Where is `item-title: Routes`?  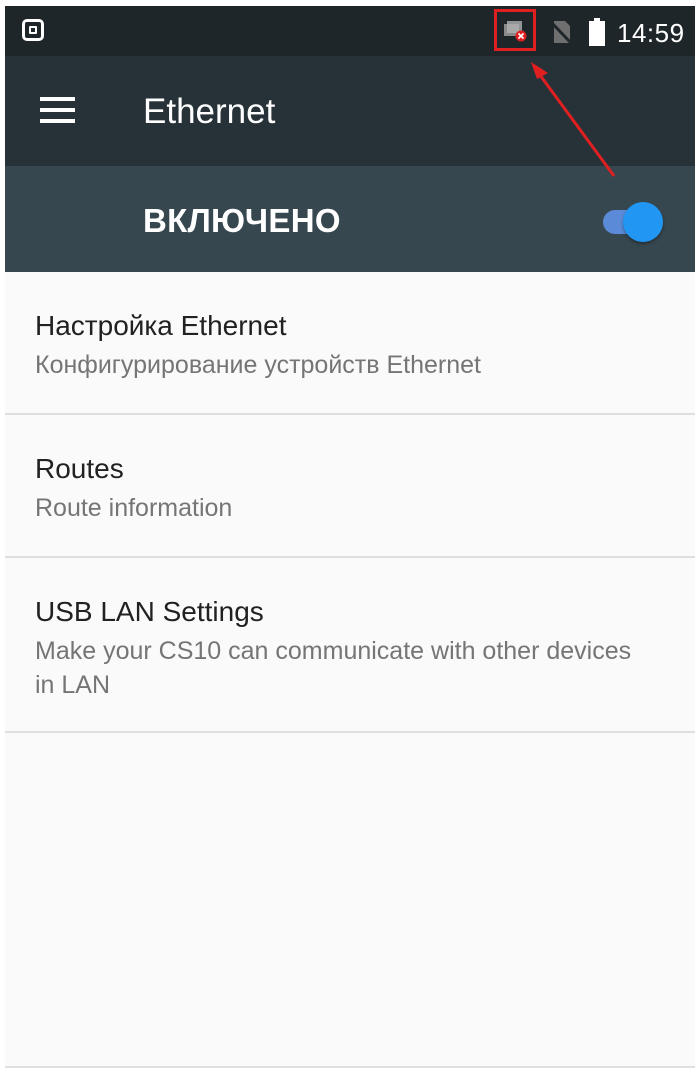 item-title: Routes is located at coordinates (79, 468).